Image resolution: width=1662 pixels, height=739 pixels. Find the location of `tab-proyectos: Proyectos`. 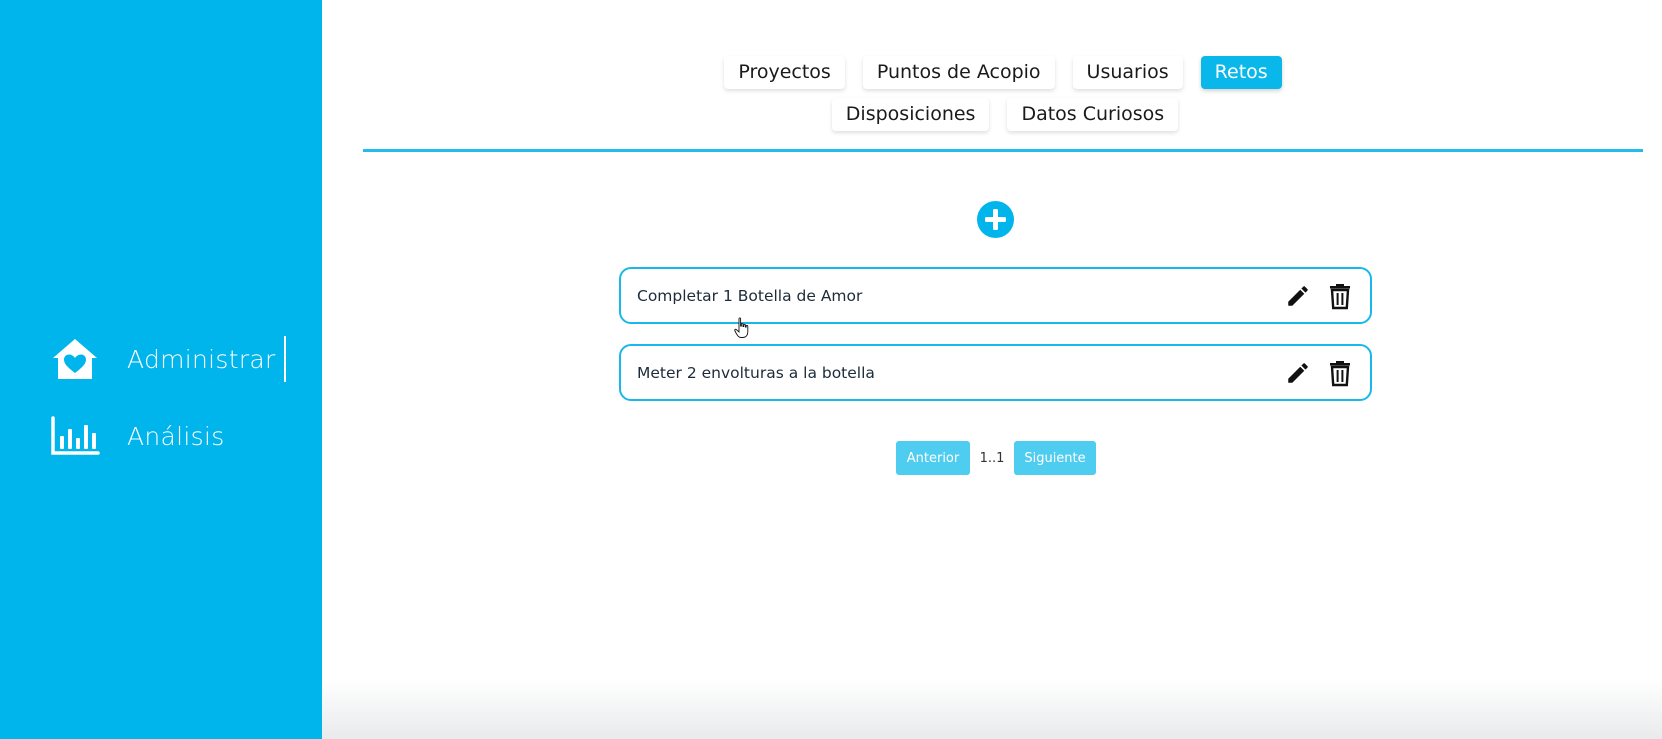

tab-proyectos: Proyectos is located at coordinates (784, 72).